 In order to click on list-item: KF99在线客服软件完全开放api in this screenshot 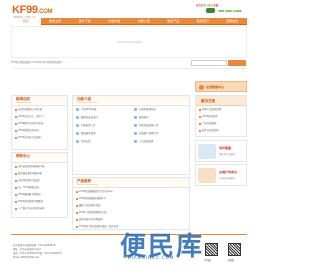, I will do `click(131, 191)`.